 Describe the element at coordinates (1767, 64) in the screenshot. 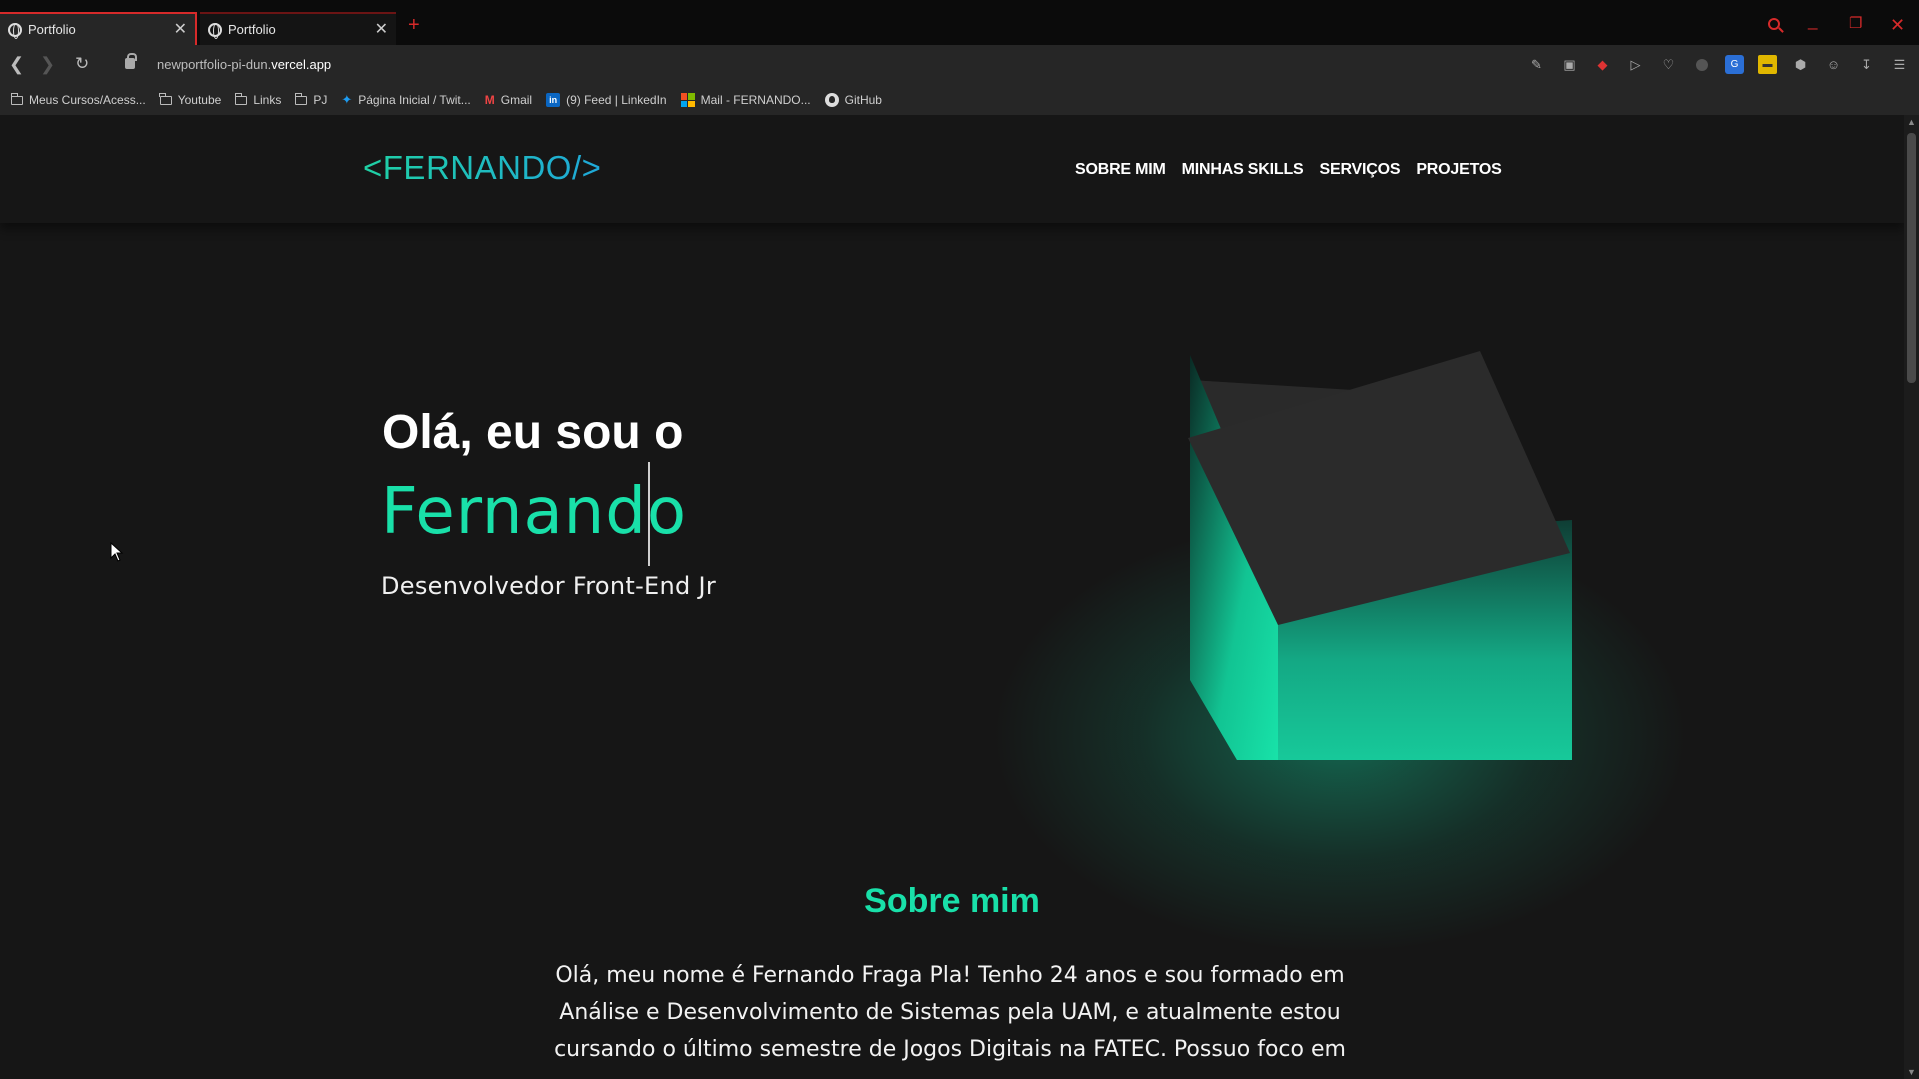

I see `notes-extension-icon: ▬` at that location.